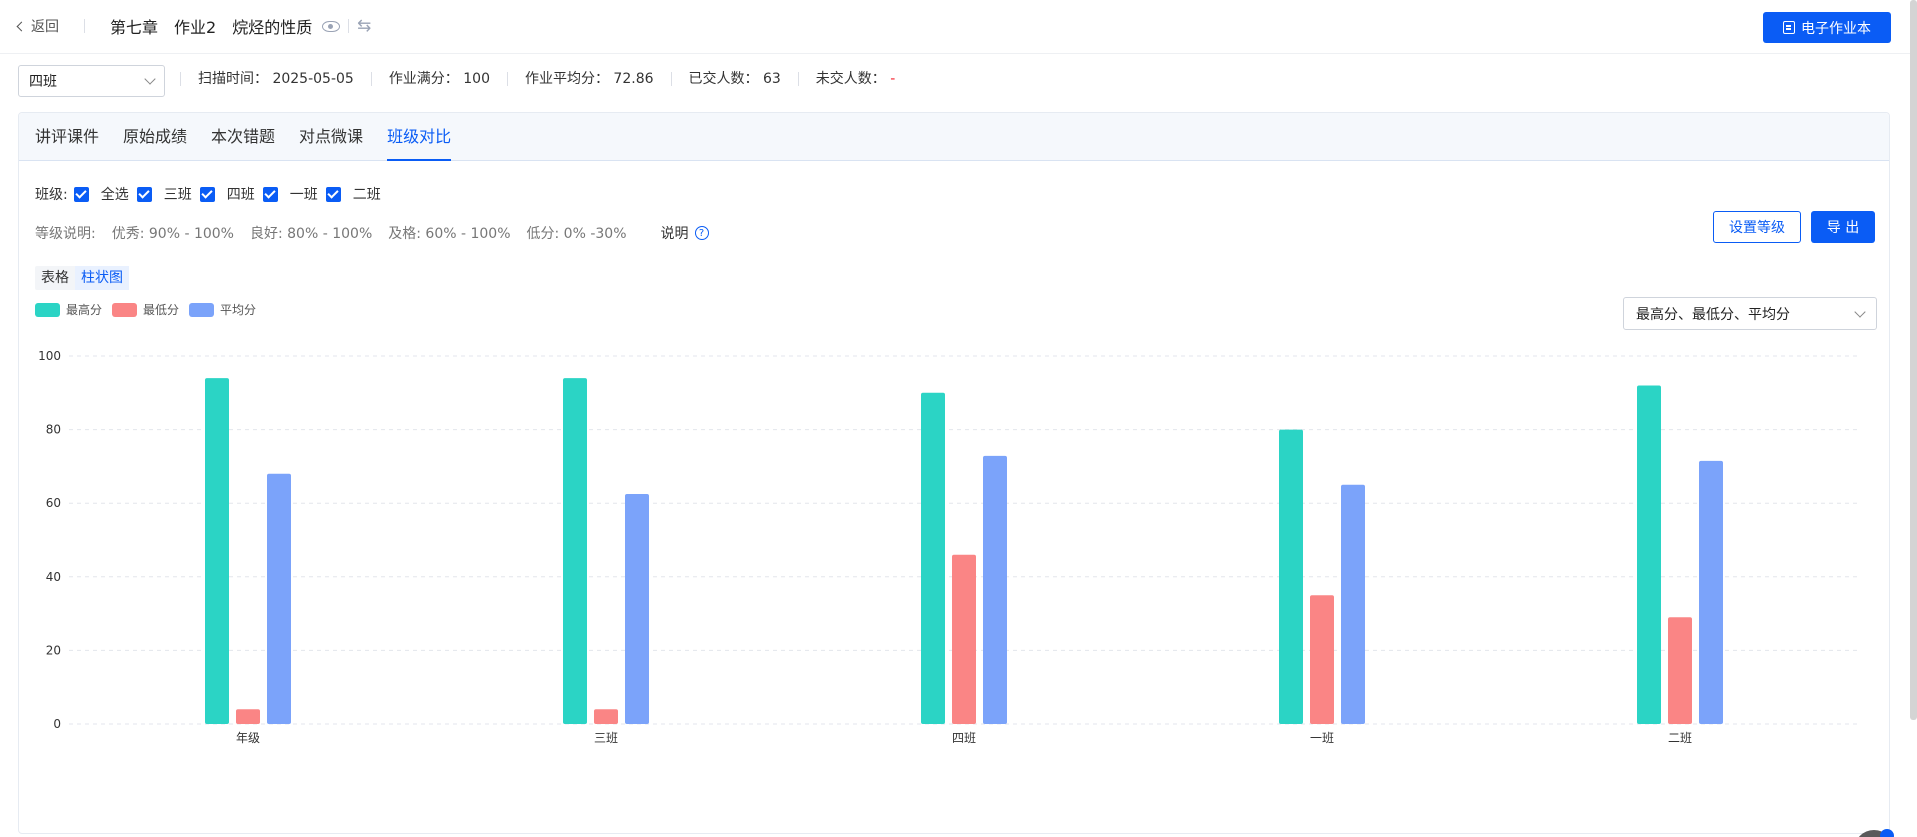  I want to click on y-tick-label: 40, so click(53, 577).